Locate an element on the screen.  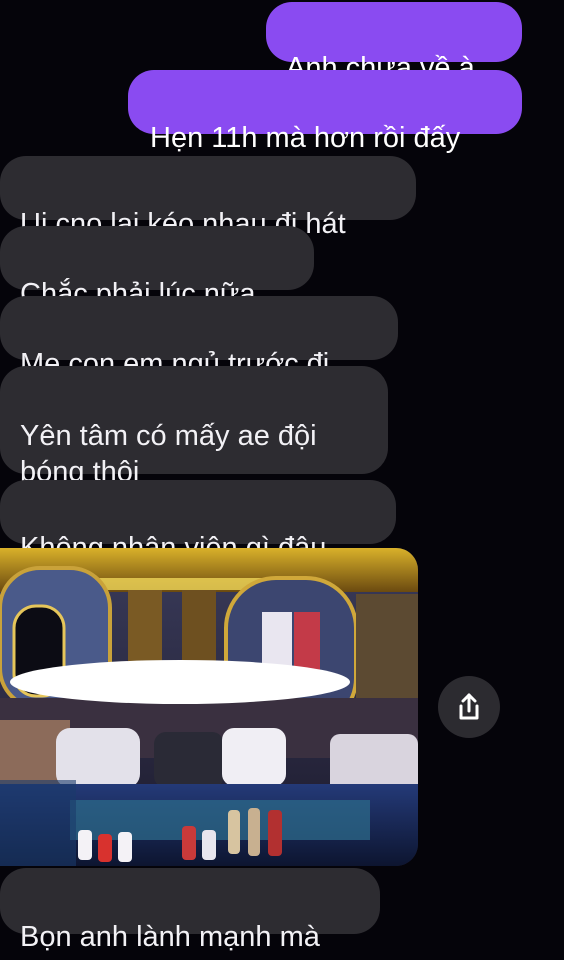
message-bubble-incoming: Chắc phải lúc nữa is located at coordinates (157, 268).